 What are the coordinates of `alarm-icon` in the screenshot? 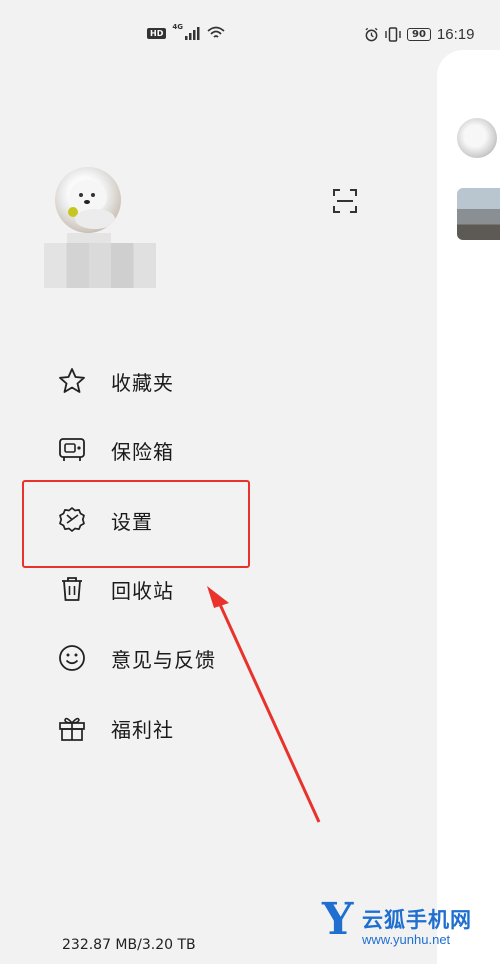 It's located at (371, 34).